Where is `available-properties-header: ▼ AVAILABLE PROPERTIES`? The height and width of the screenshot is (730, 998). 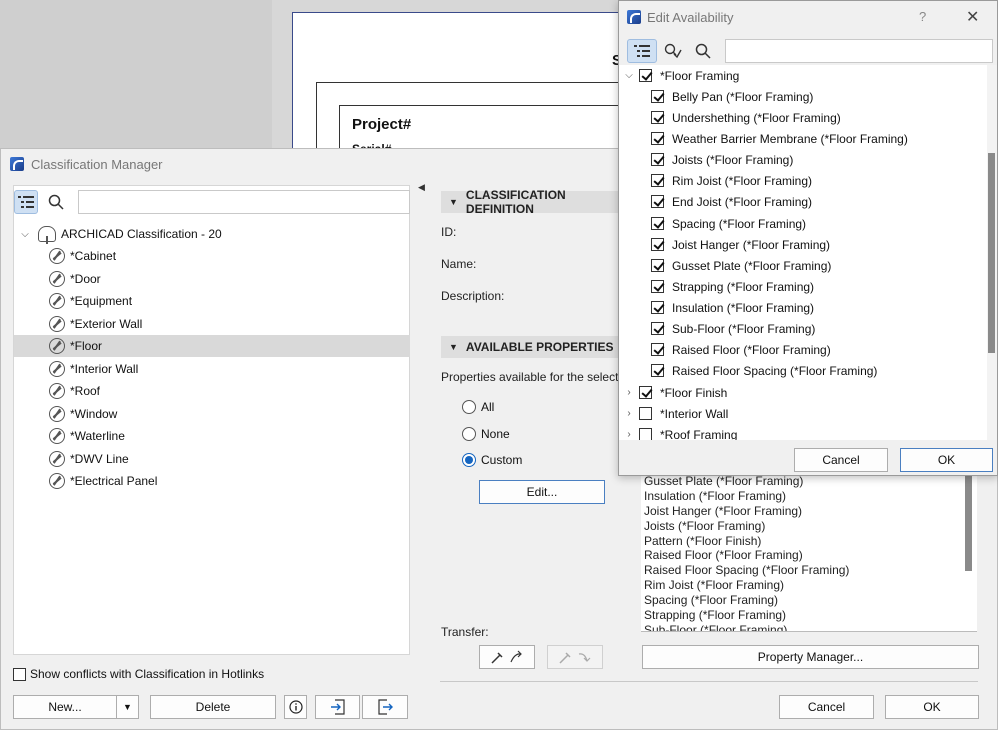
available-properties-header: ▼ AVAILABLE PROPERTIES is located at coordinates (531, 347).